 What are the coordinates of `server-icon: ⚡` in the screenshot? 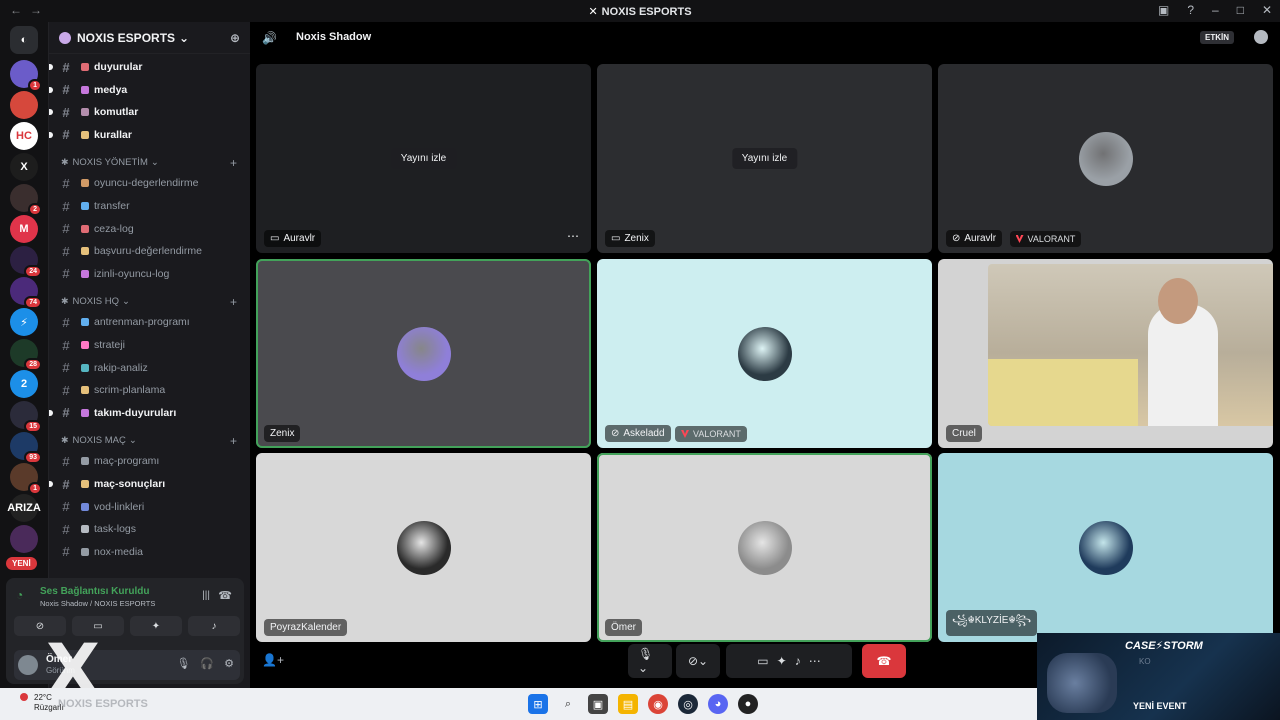 It's located at (24, 322).